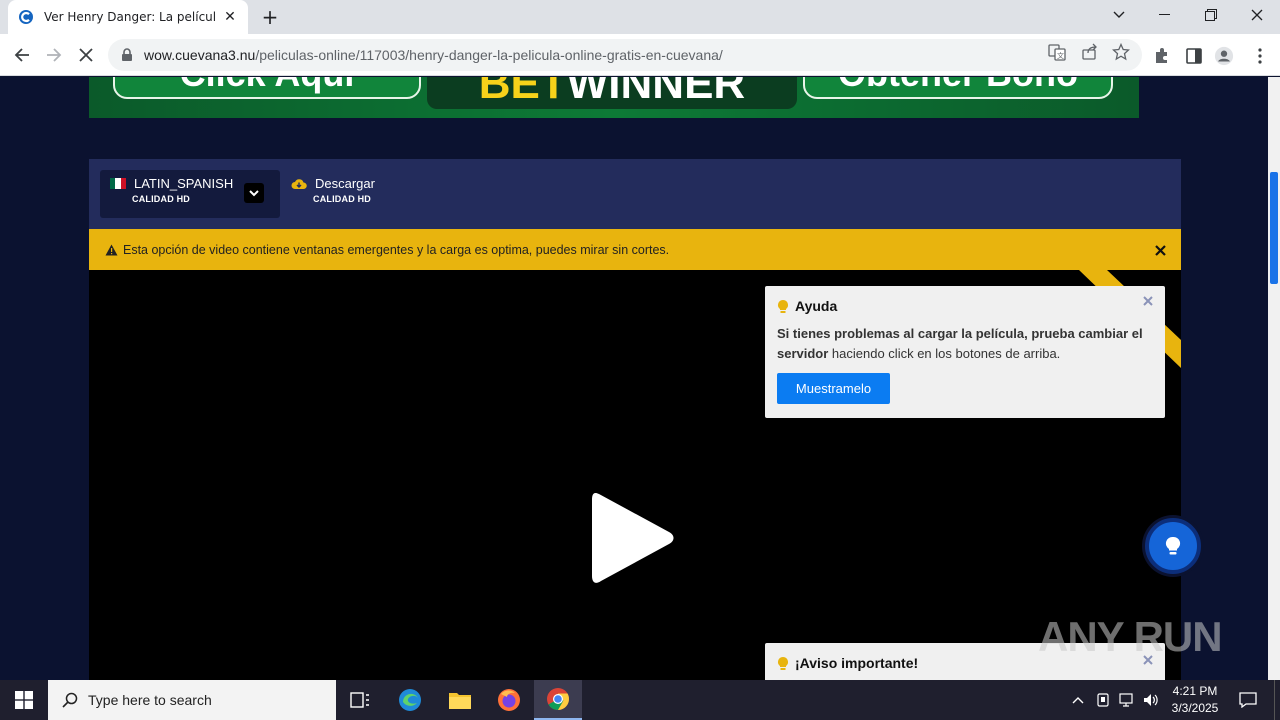 This screenshot has width=1280, height=720. Describe the element at coordinates (1211, 15) in the screenshot. I see `restore-button` at that location.